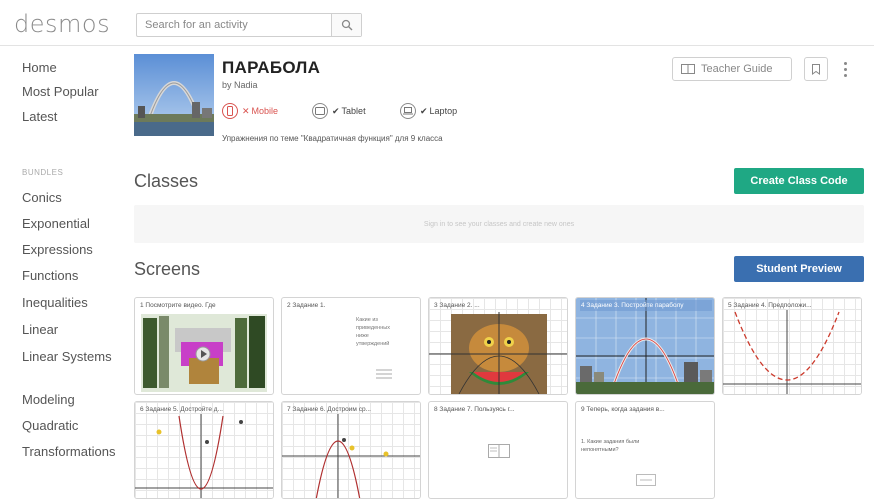  I want to click on teacher-guide-label: Teacher Guide, so click(737, 69).